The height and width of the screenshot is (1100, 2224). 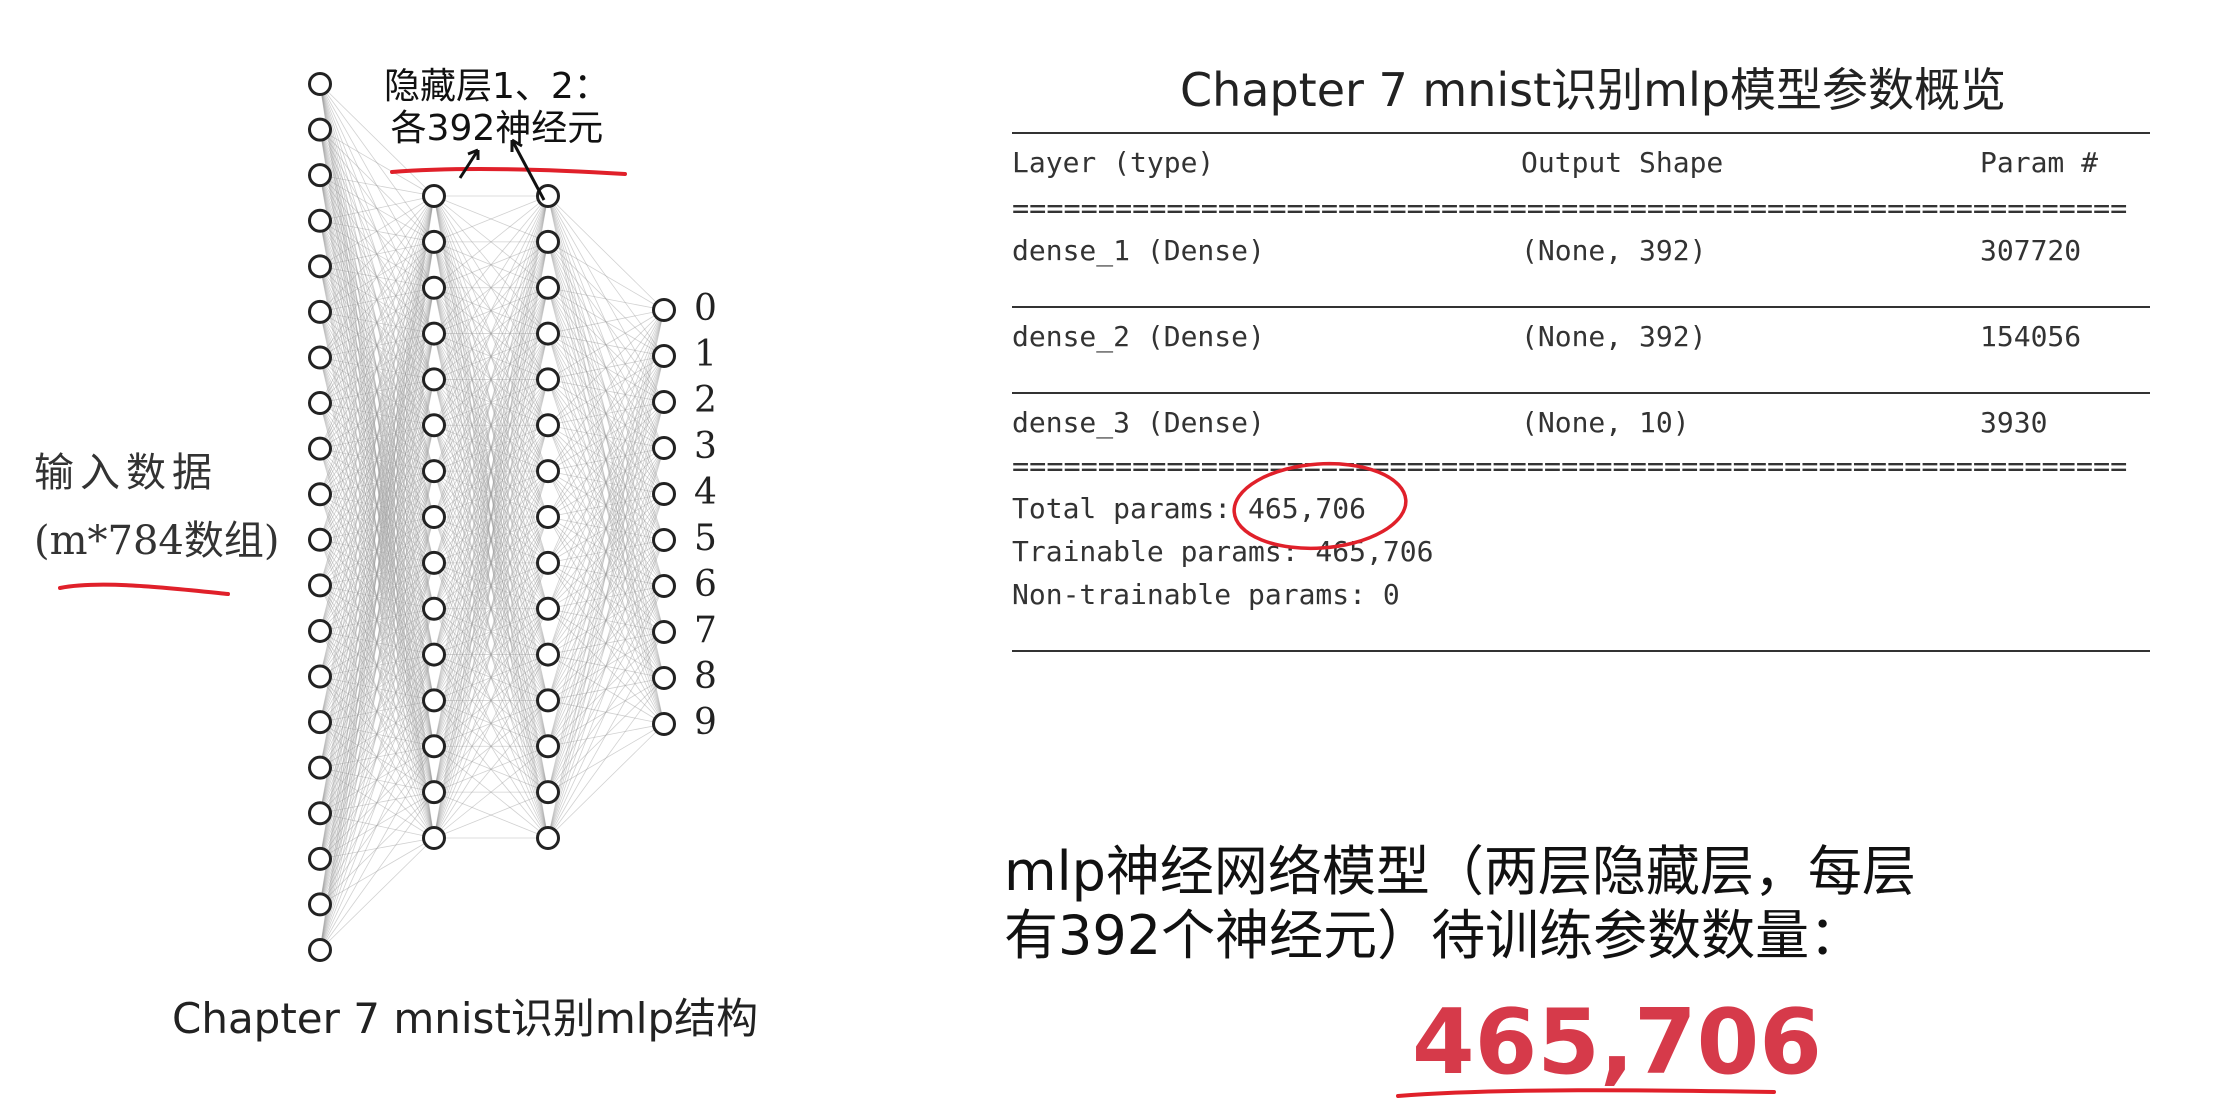 I want to click on output-label-6: 6, so click(x=705, y=584).